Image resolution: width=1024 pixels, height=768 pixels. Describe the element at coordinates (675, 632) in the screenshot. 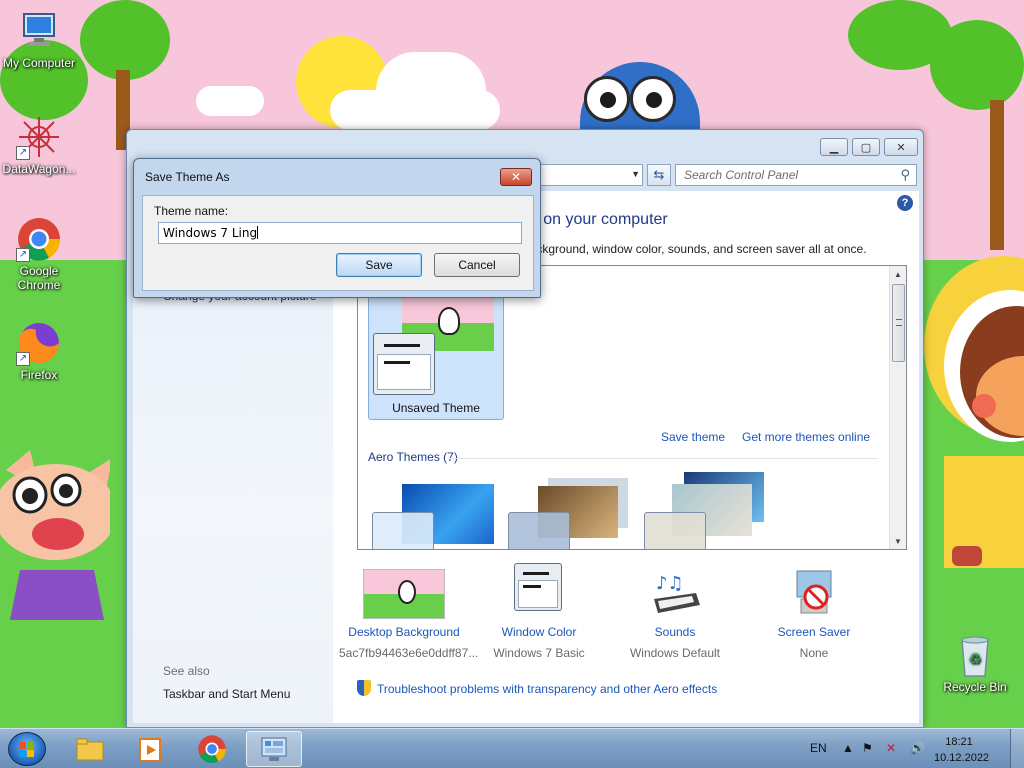

I see `bottom-item-label: Sounds` at that location.